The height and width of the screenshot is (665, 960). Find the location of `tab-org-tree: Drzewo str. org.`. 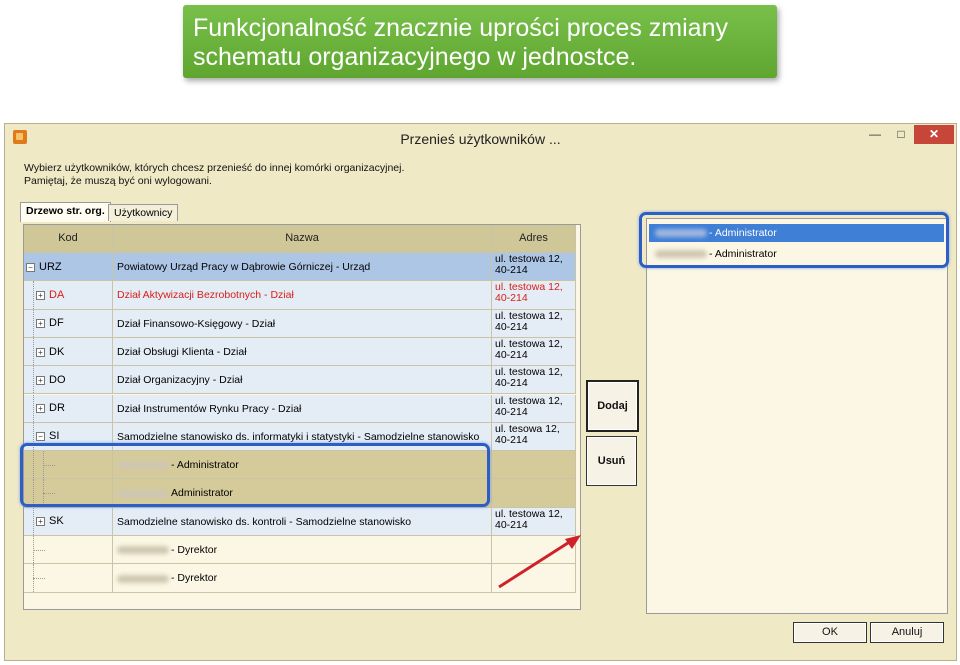

tab-org-tree: Drzewo str. org. is located at coordinates (65, 212).